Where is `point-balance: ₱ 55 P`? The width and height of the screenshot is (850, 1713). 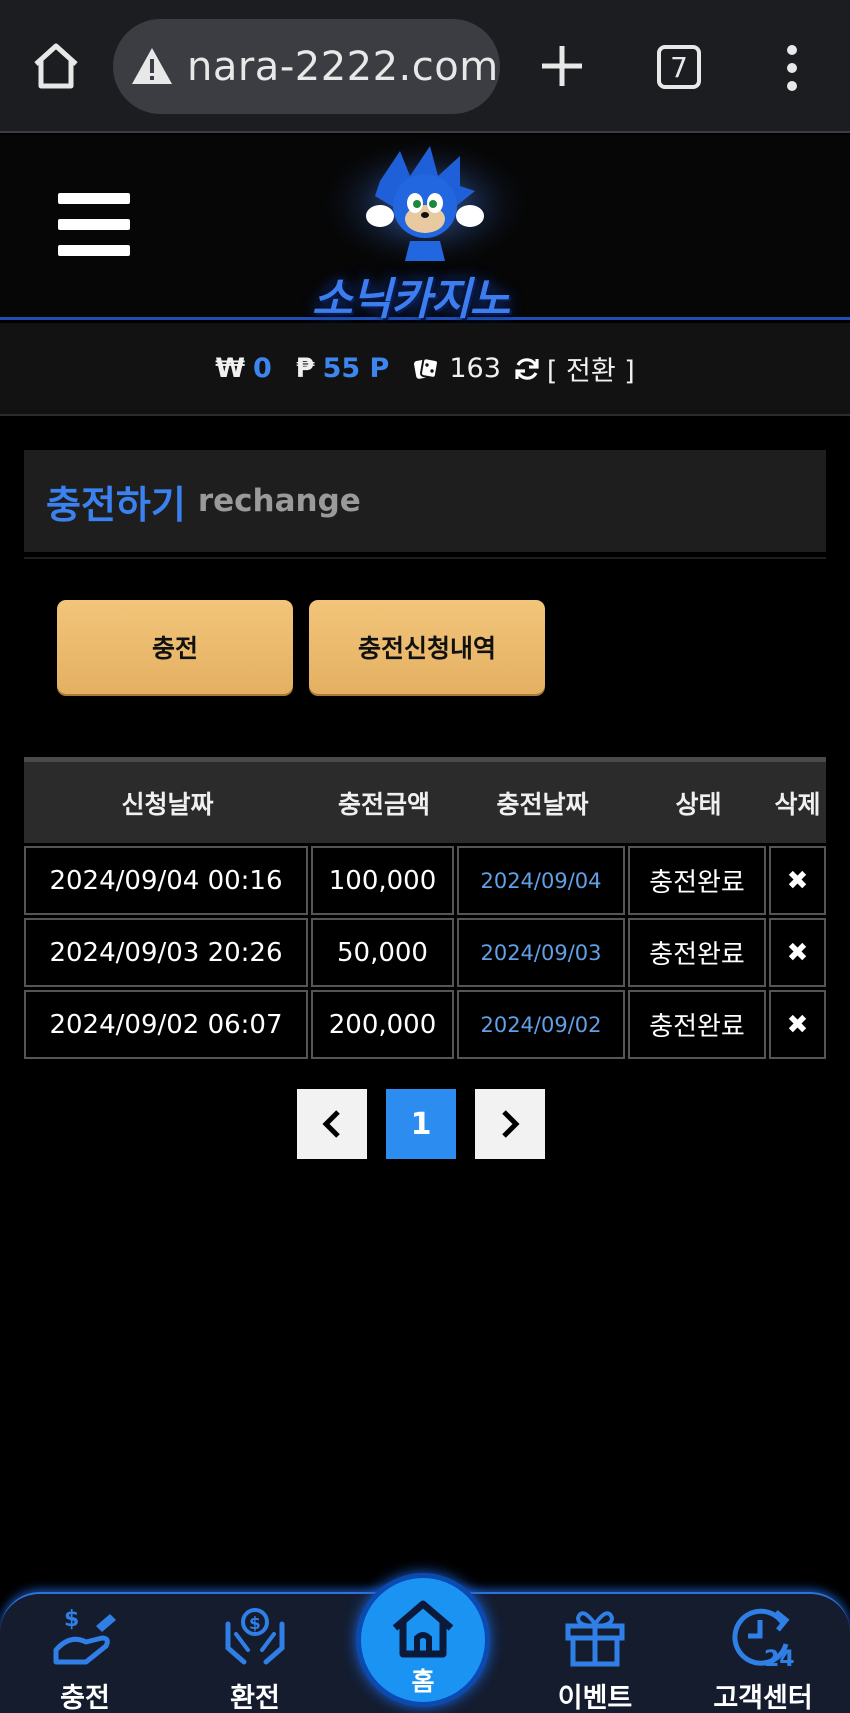
point-balance: ₱ 55 P is located at coordinates (343, 368).